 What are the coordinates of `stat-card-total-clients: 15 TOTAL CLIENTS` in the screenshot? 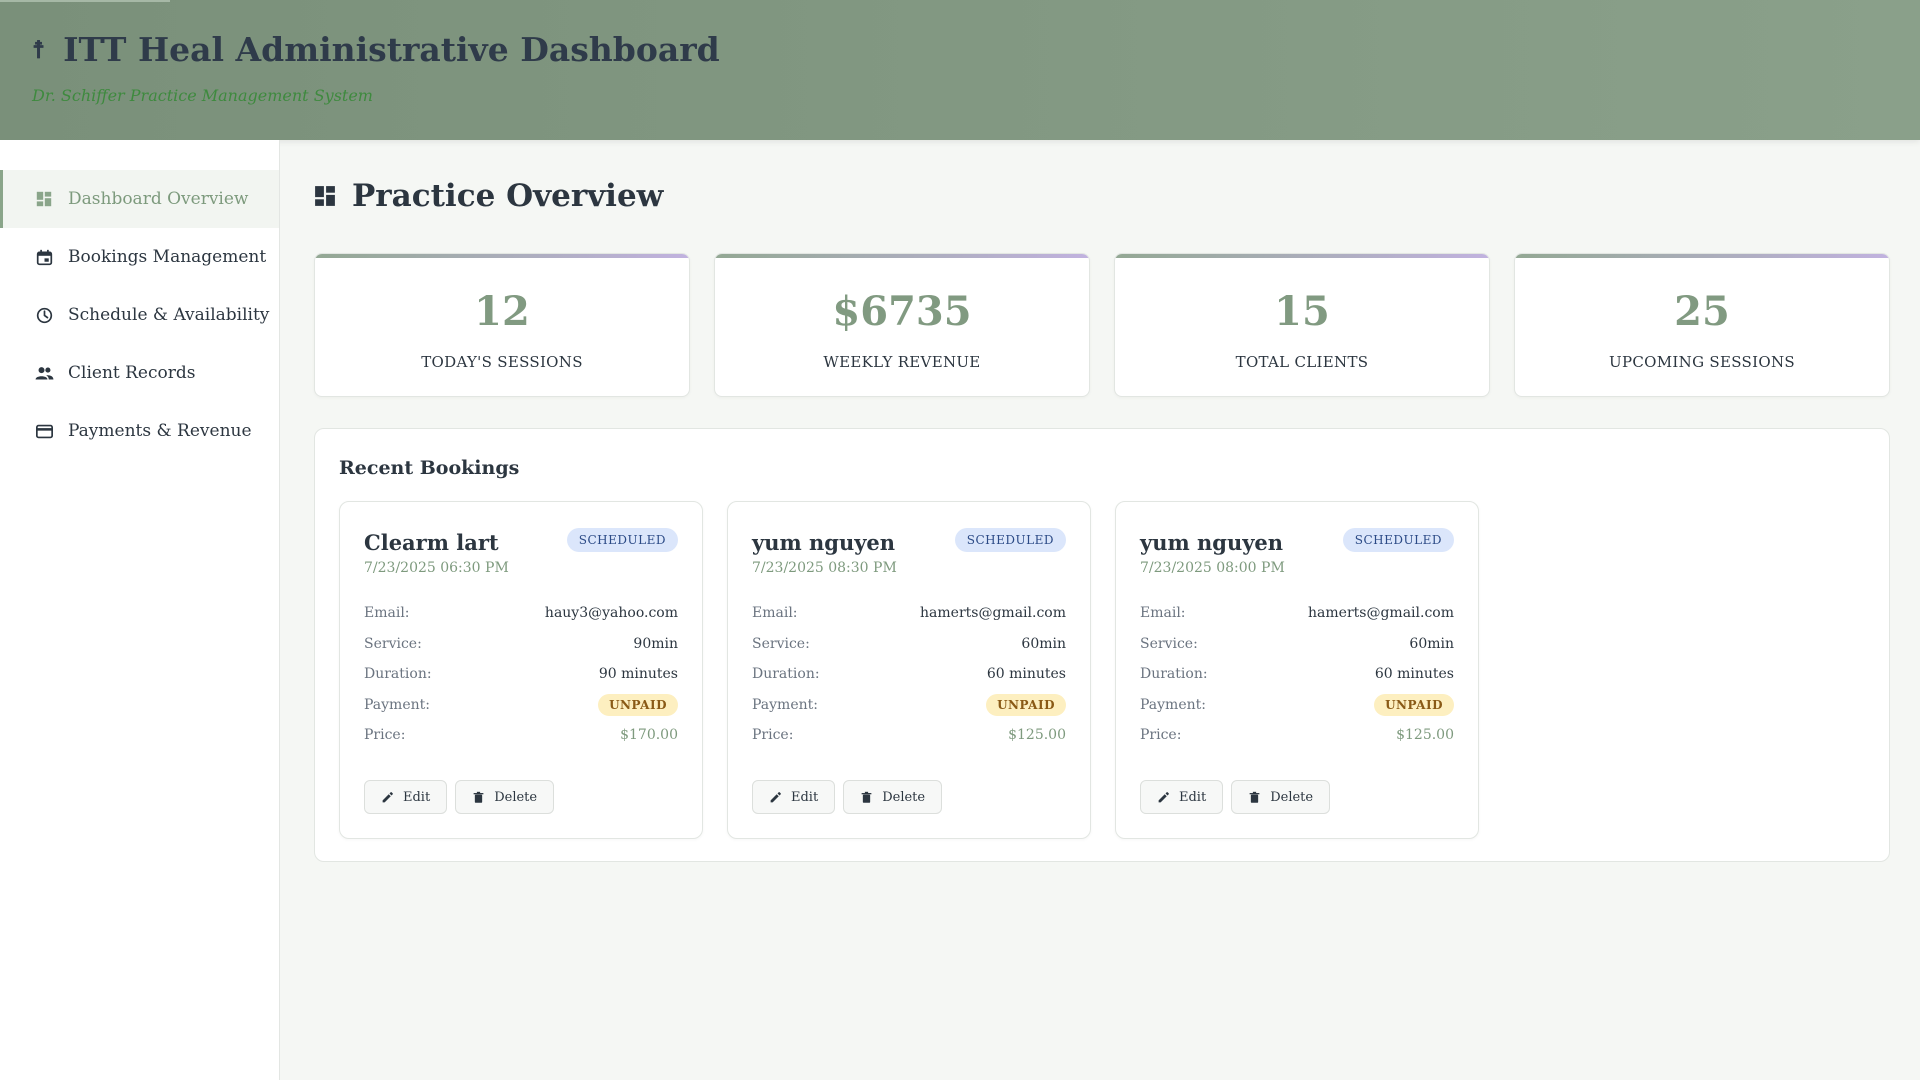 It's located at (1302, 325).